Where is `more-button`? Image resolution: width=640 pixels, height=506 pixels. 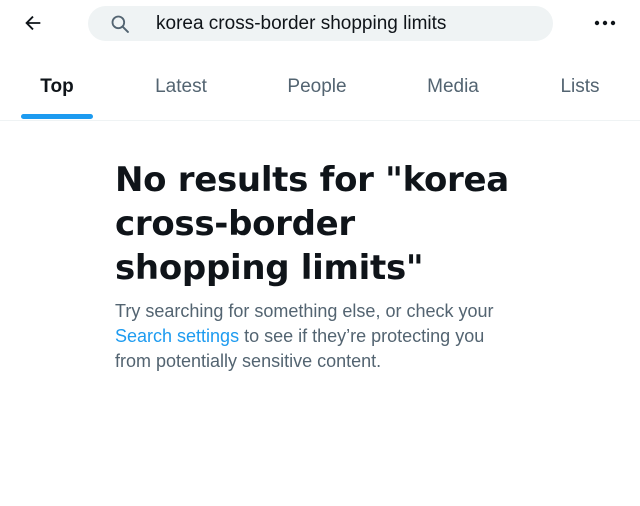
more-button is located at coordinates (605, 23).